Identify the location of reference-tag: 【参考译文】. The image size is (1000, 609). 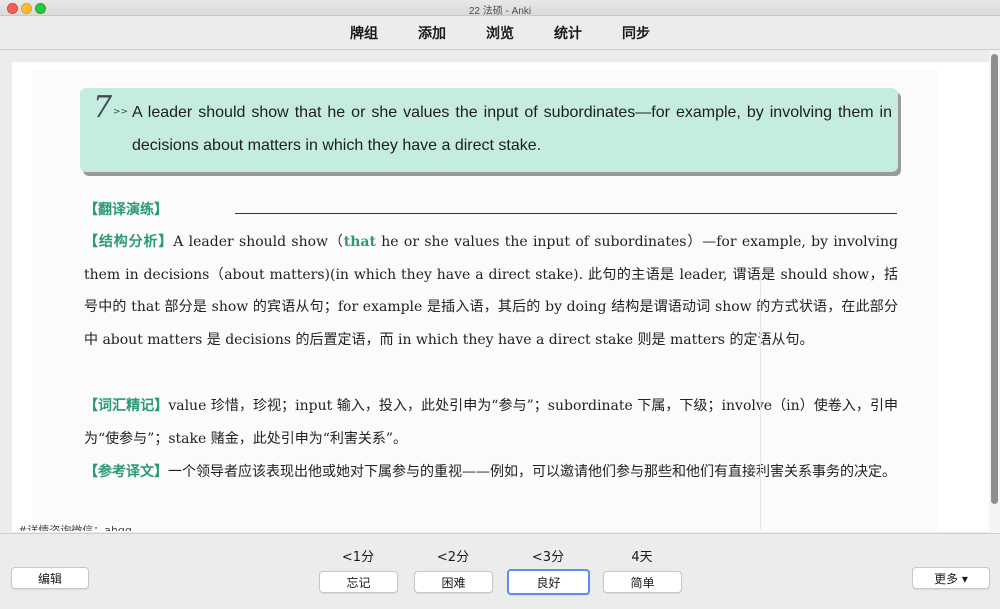
(126, 472).